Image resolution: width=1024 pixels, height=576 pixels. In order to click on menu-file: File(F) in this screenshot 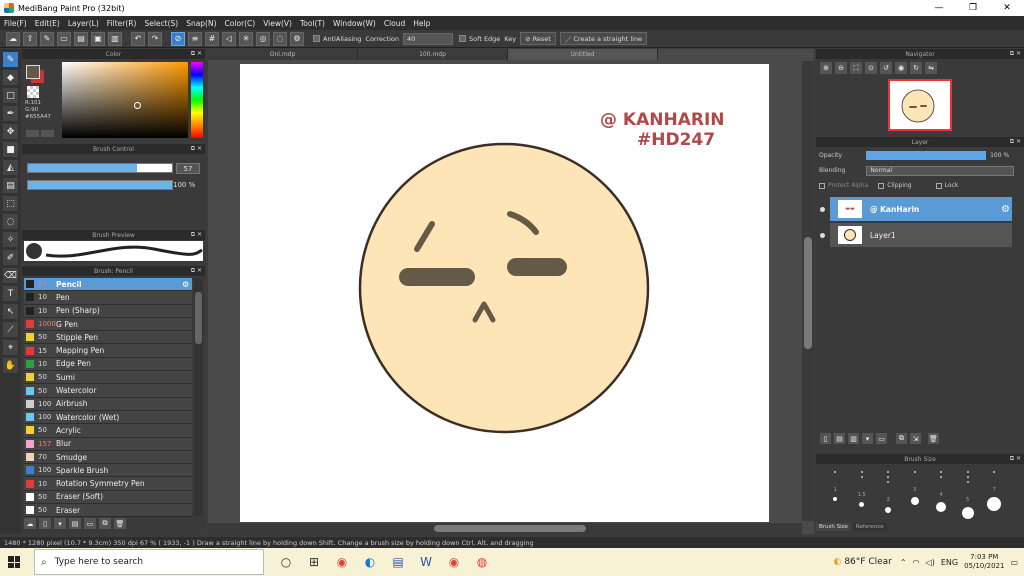, I will do `click(15, 23)`.